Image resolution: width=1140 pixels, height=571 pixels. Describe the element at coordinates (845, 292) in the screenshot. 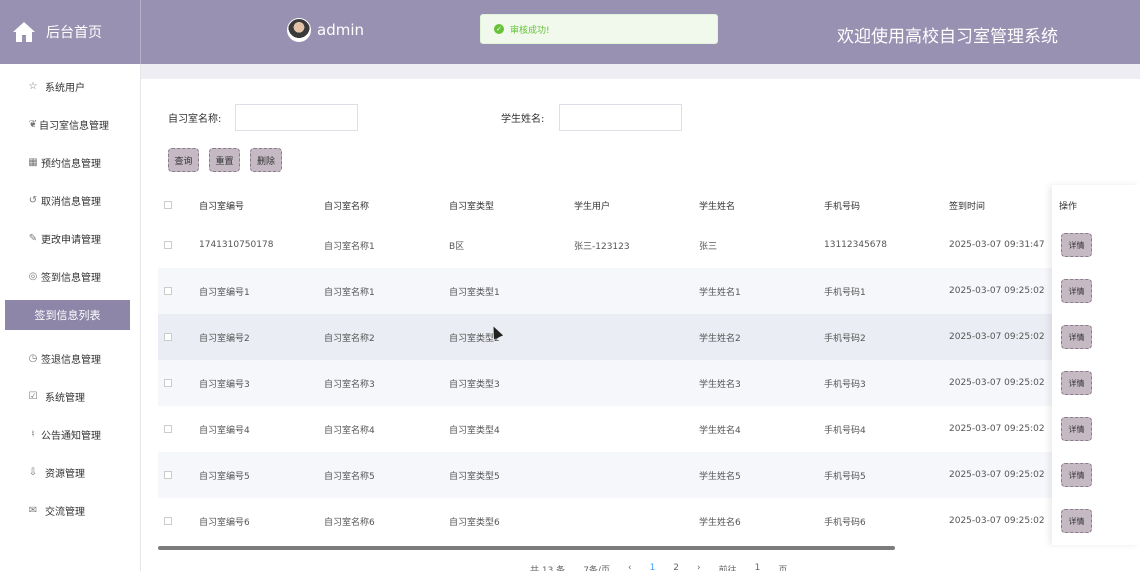

I see `table-cell: 手机号码1` at that location.